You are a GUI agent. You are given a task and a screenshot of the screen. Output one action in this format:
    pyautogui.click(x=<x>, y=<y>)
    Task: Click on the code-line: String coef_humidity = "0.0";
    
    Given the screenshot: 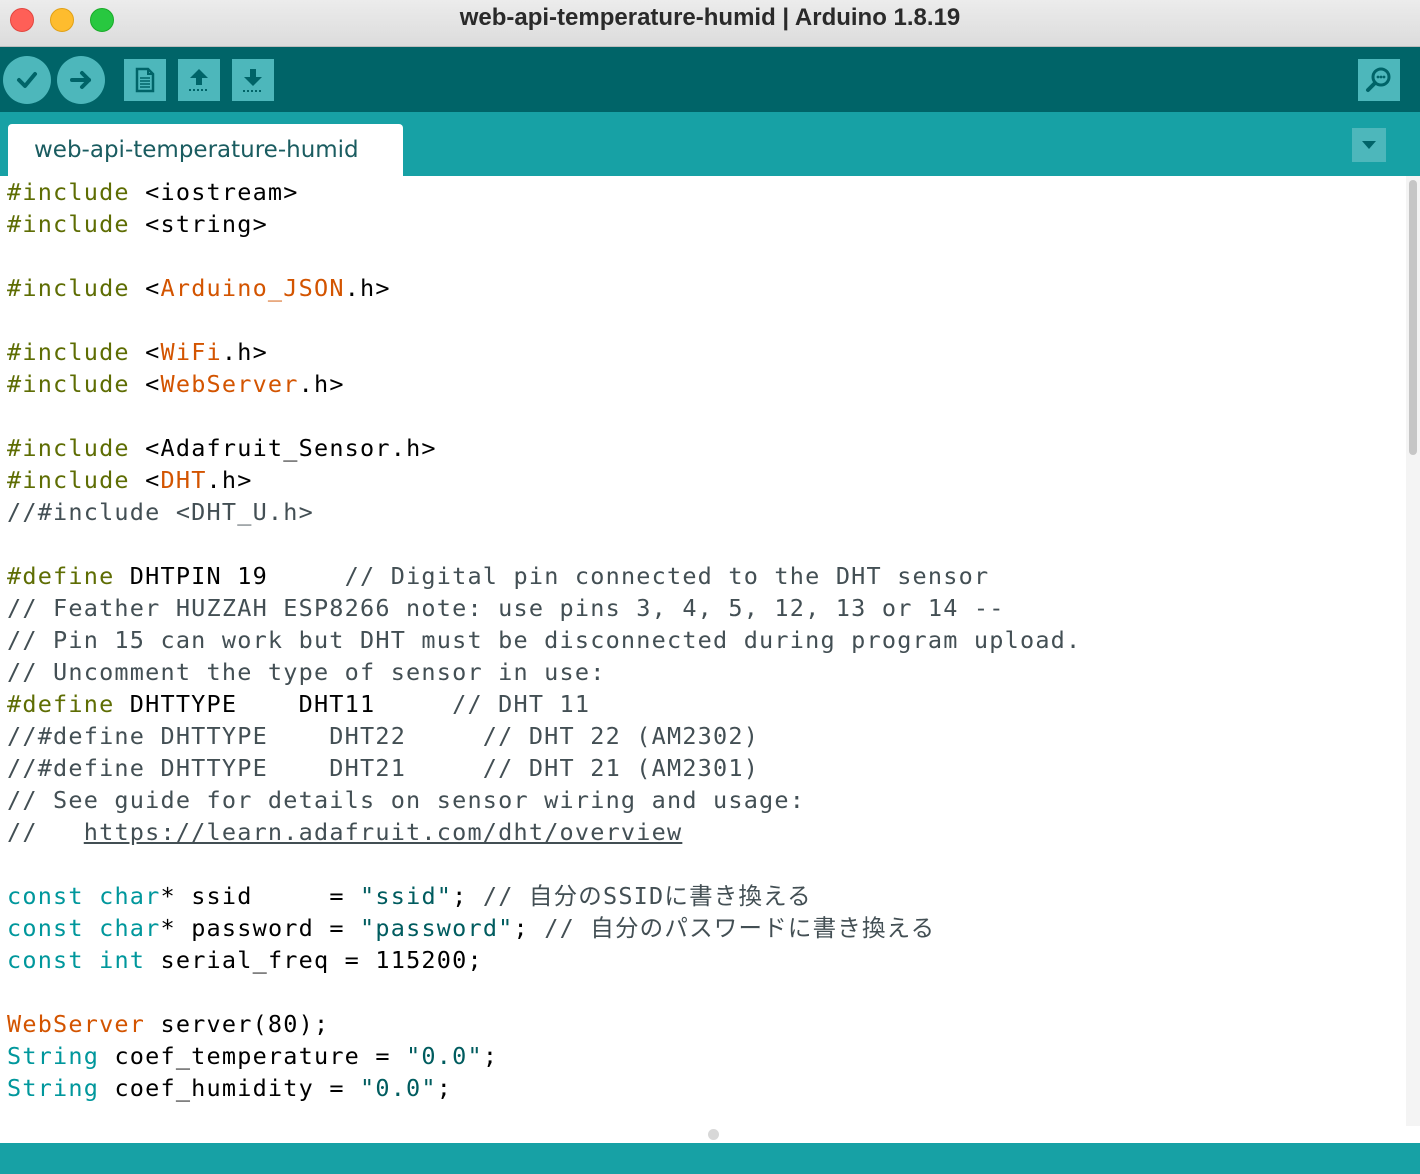 What is the action you would take?
    pyautogui.click(x=703, y=1088)
    